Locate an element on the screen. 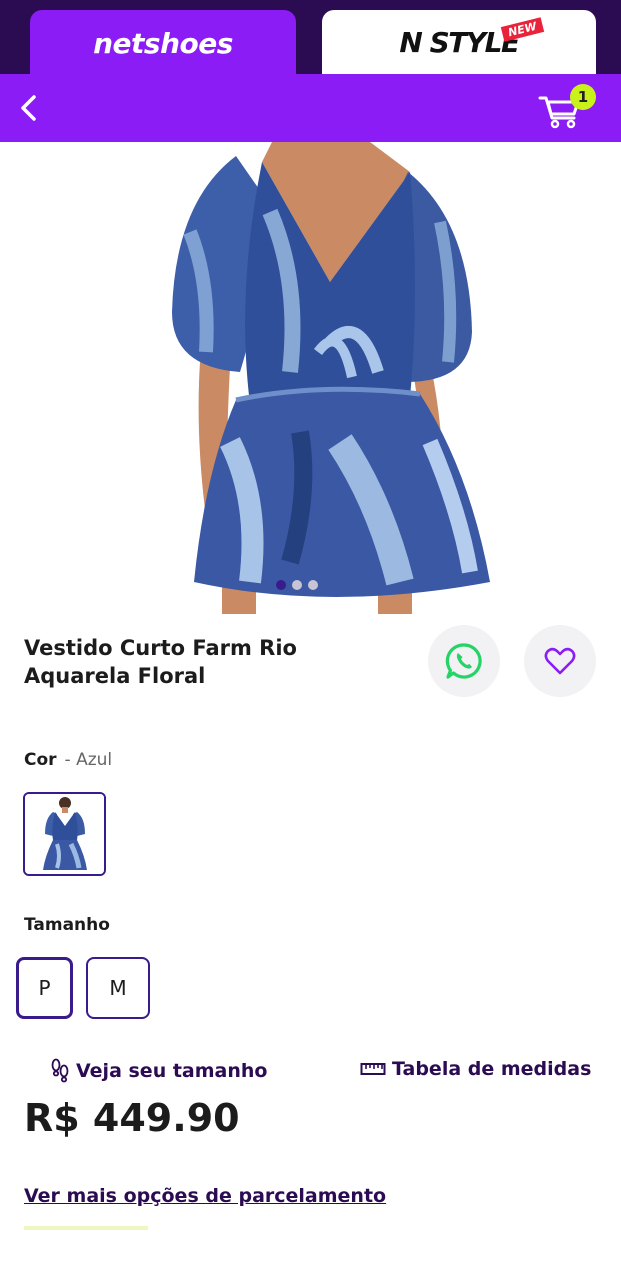  heart-icon is located at coordinates (560, 661).